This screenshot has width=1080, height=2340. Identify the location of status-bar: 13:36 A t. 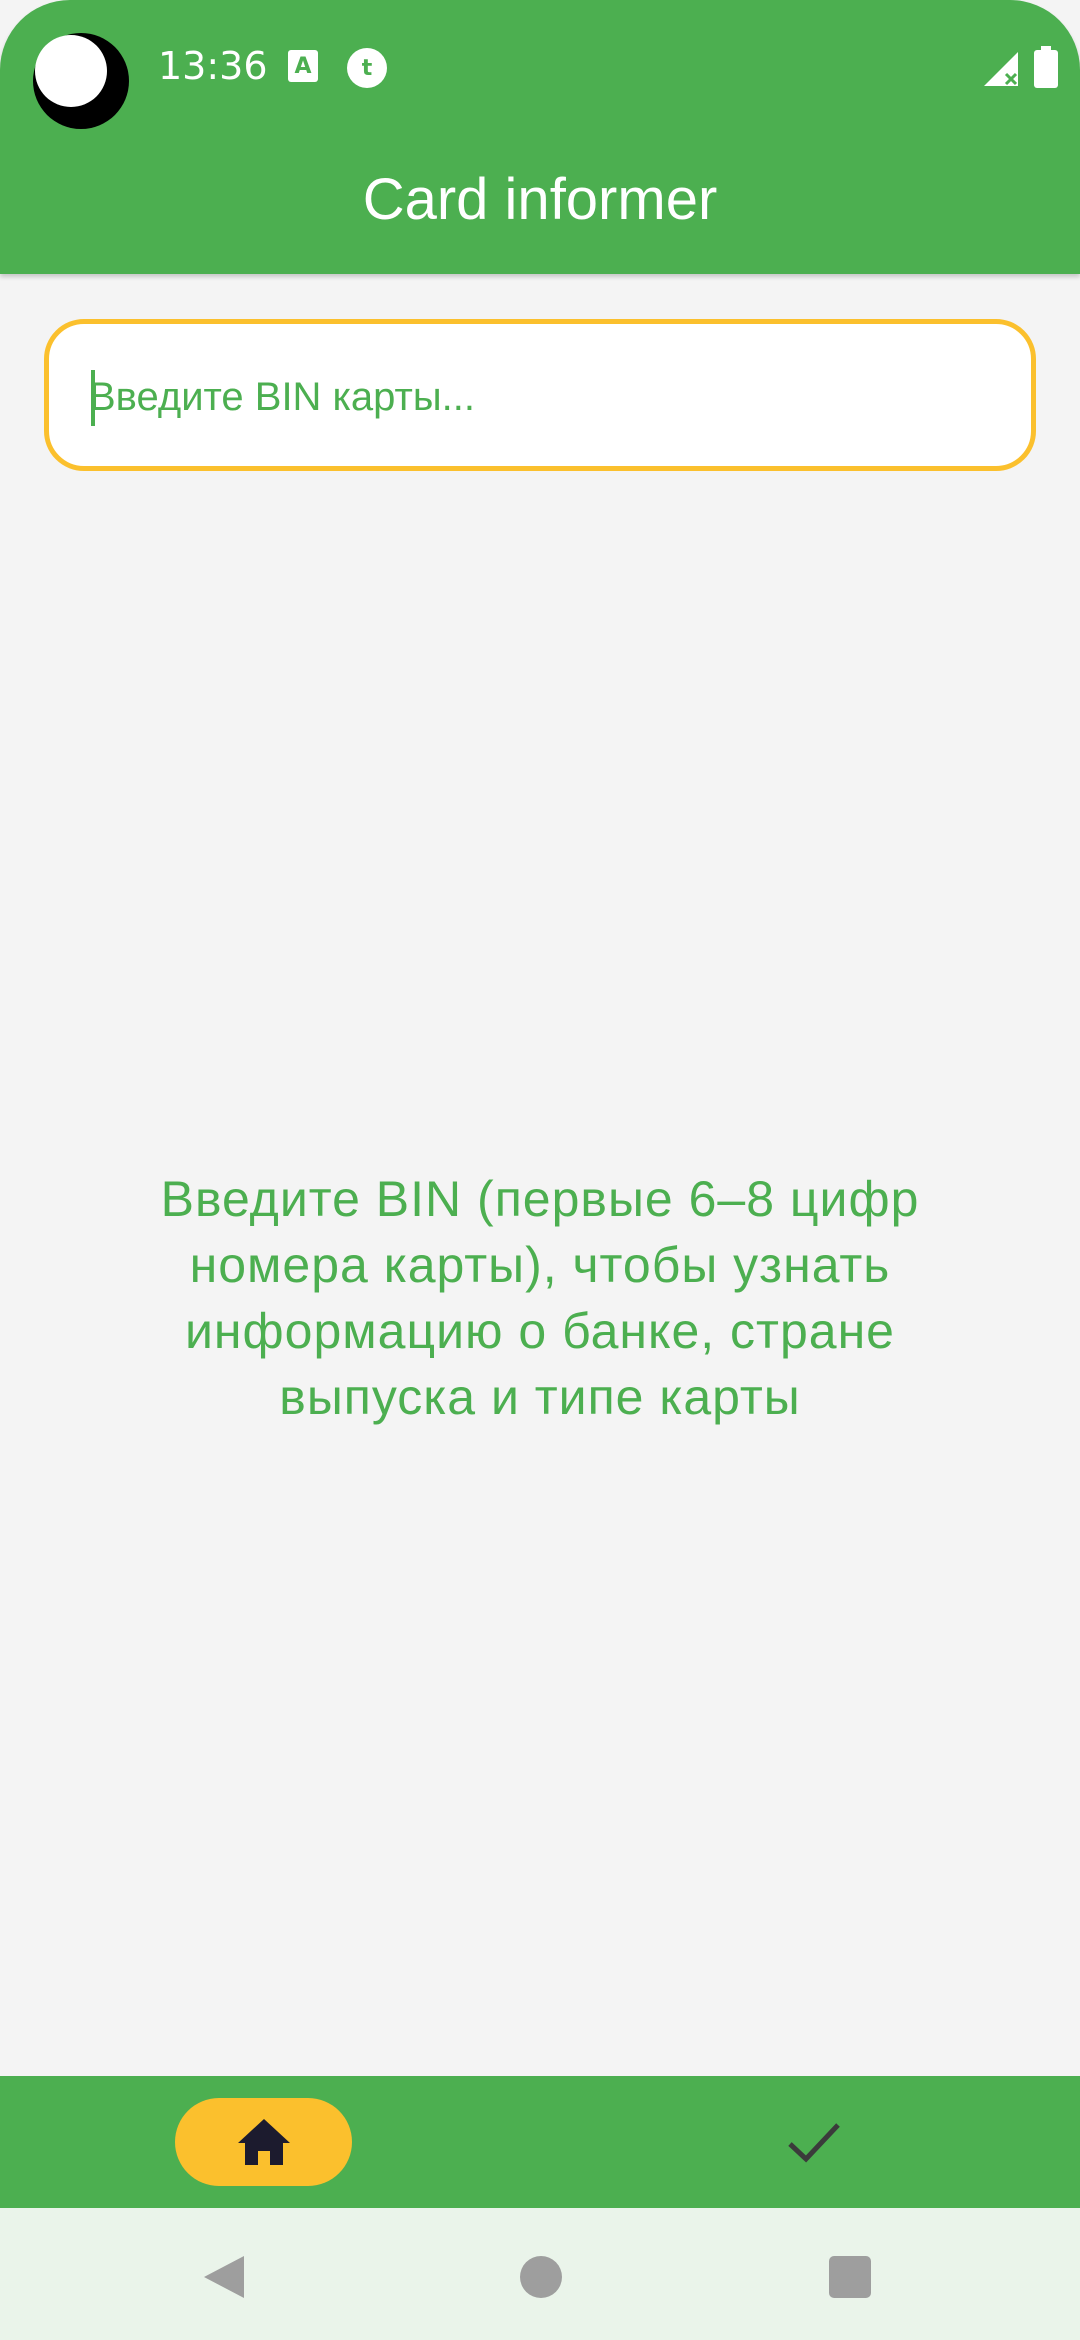
(540, 70).